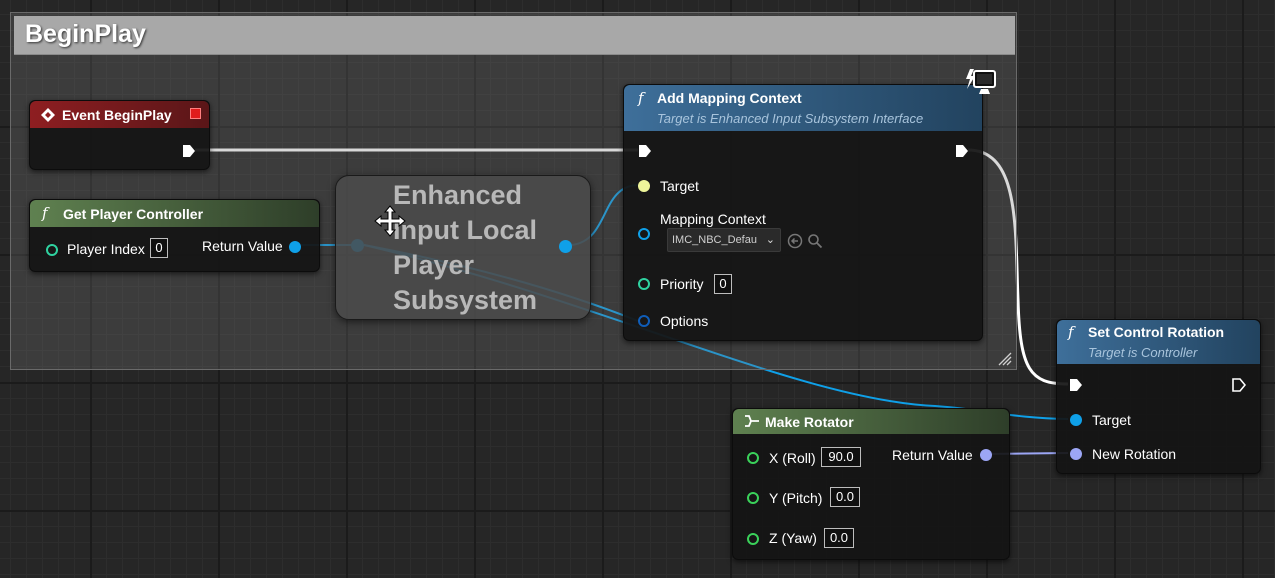 The width and height of the screenshot is (1275, 578). What do you see at coordinates (119, 135) in the screenshot?
I see `event-beginplay-node: Event BeginPlay` at bounding box center [119, 135].